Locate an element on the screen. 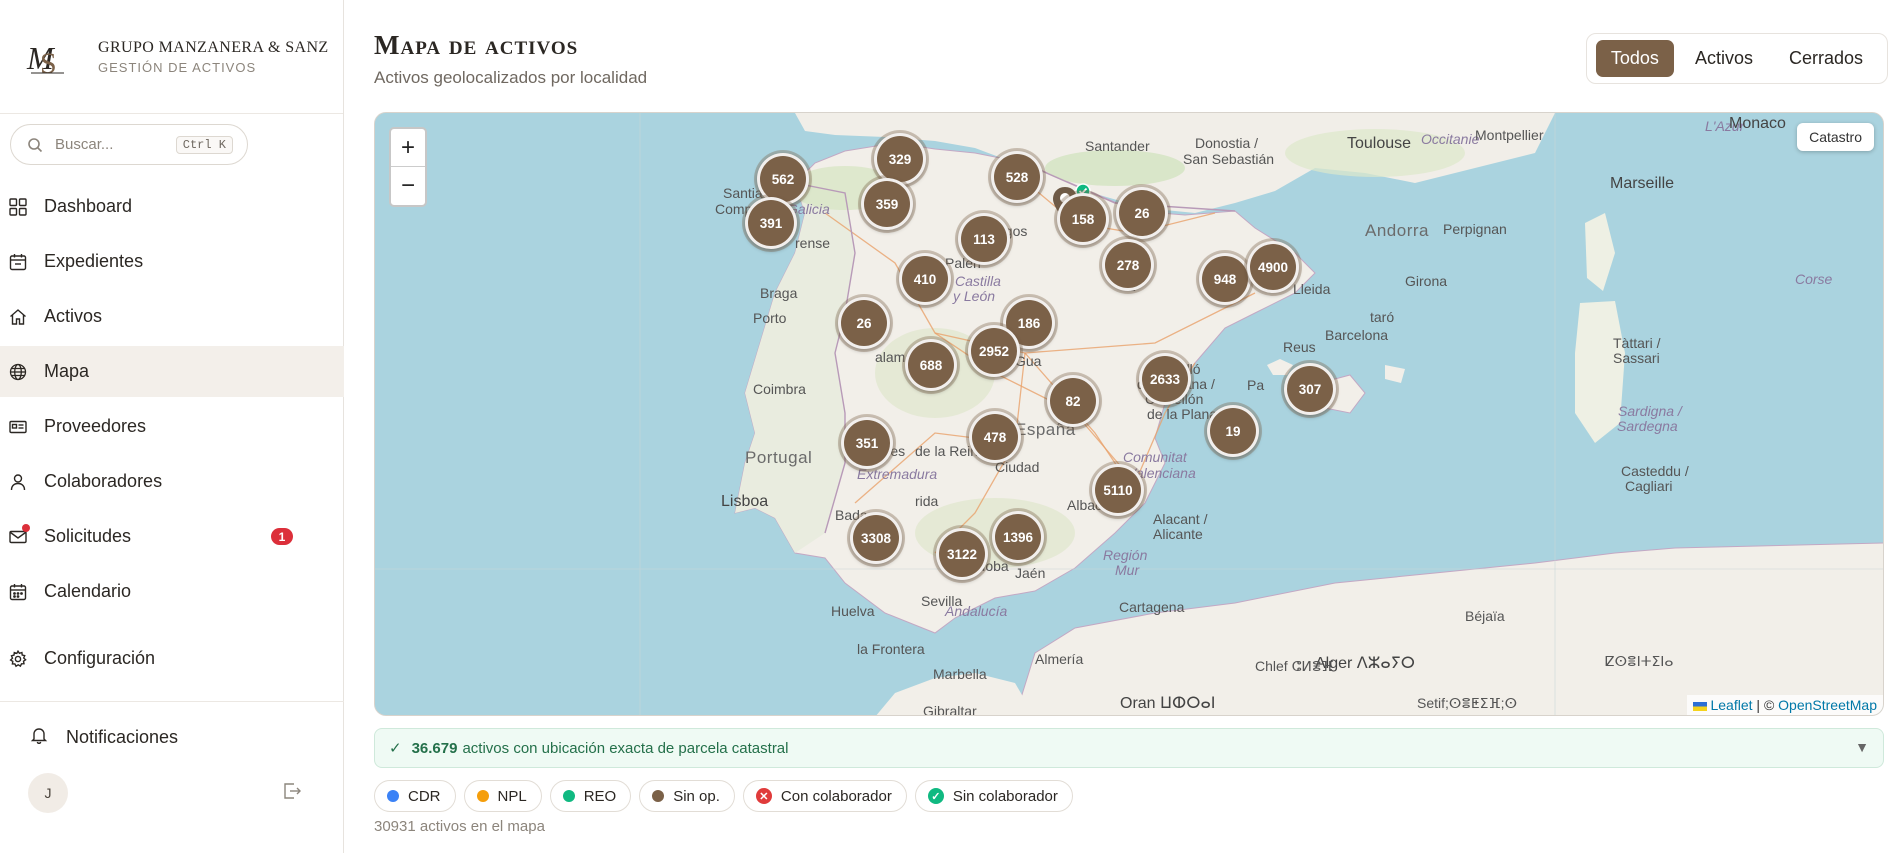 The image size is (1898, 853). map-label: Gibraltar is located at coordinates (950, 709).